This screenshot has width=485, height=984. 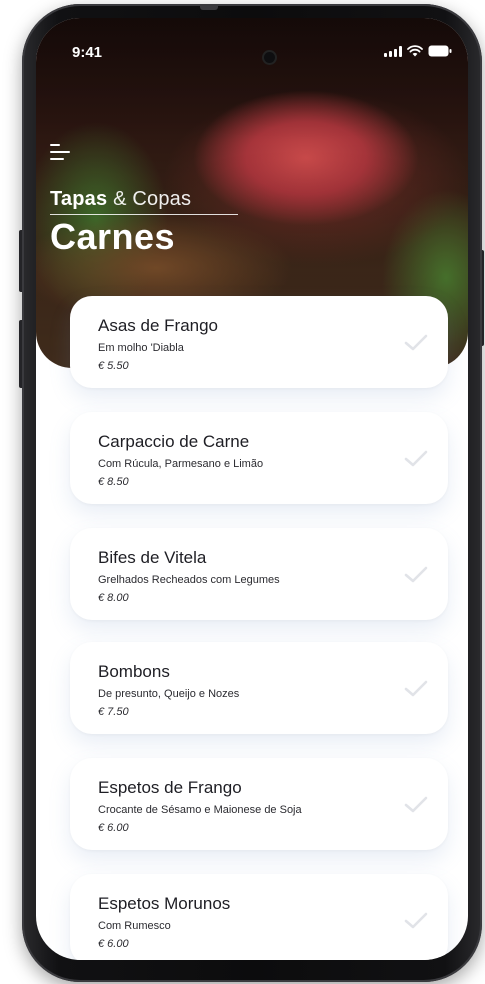 I want to click on front-camera, so click(x=269, y=57).